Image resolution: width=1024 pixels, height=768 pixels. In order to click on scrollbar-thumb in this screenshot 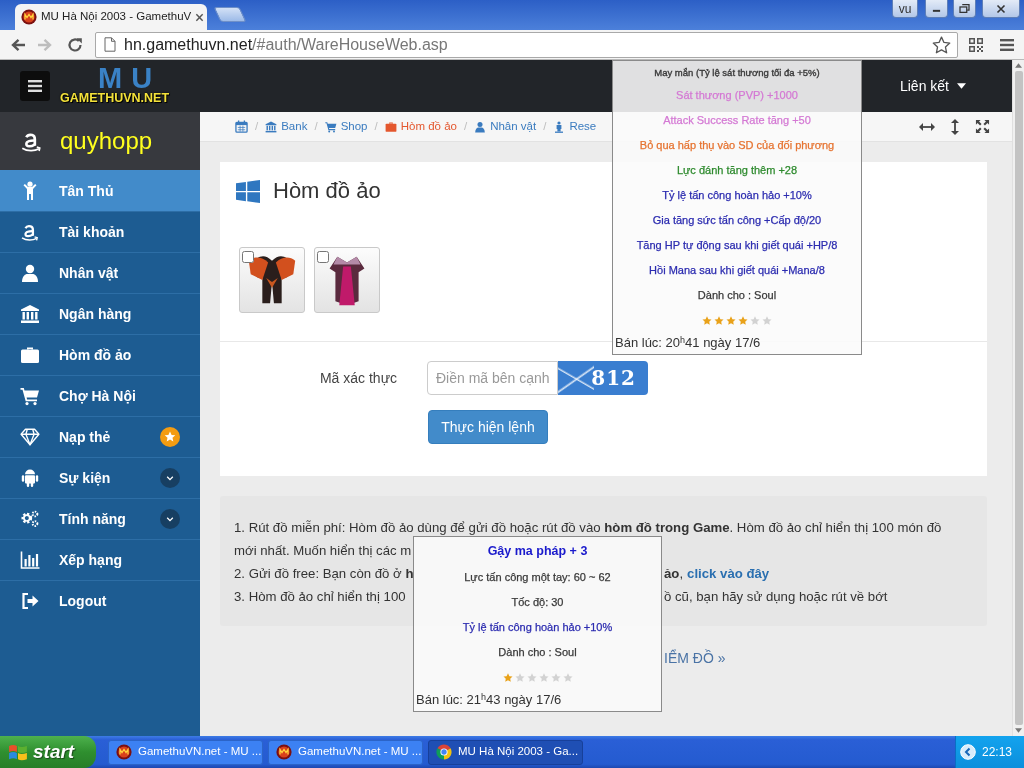, I will do `click(1018, 398)`.